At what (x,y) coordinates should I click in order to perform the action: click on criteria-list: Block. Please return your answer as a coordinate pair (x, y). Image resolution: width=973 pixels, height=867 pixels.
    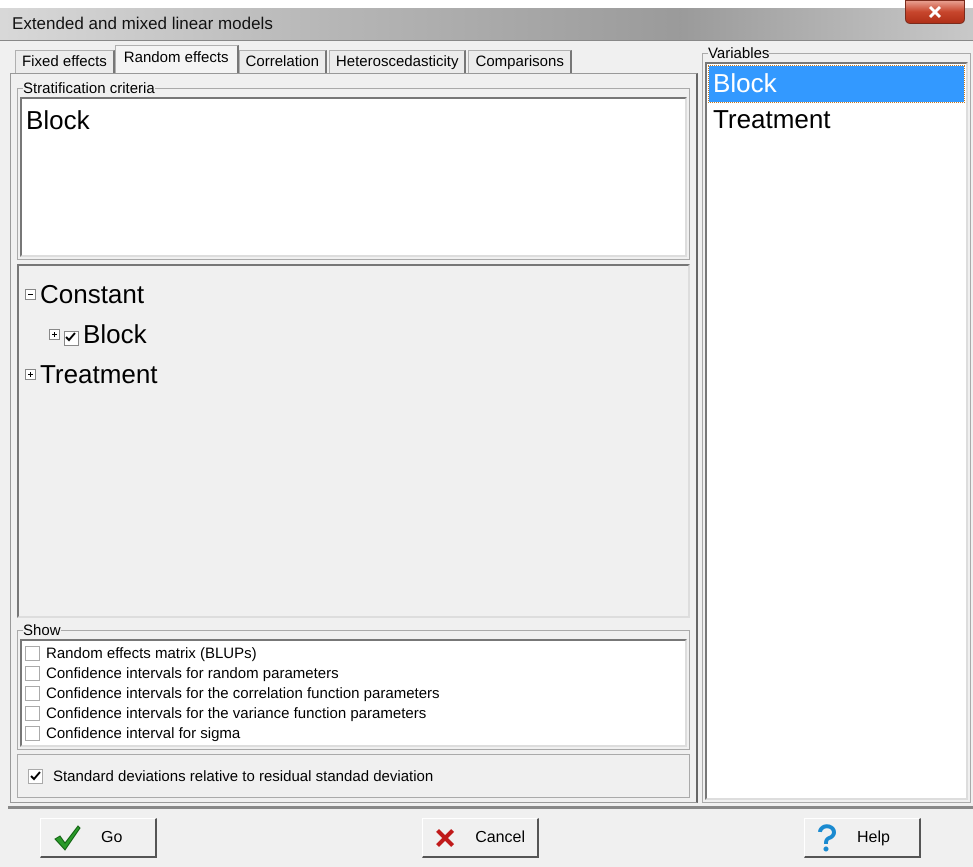
    Looking at the image, I should click on (353, 177).